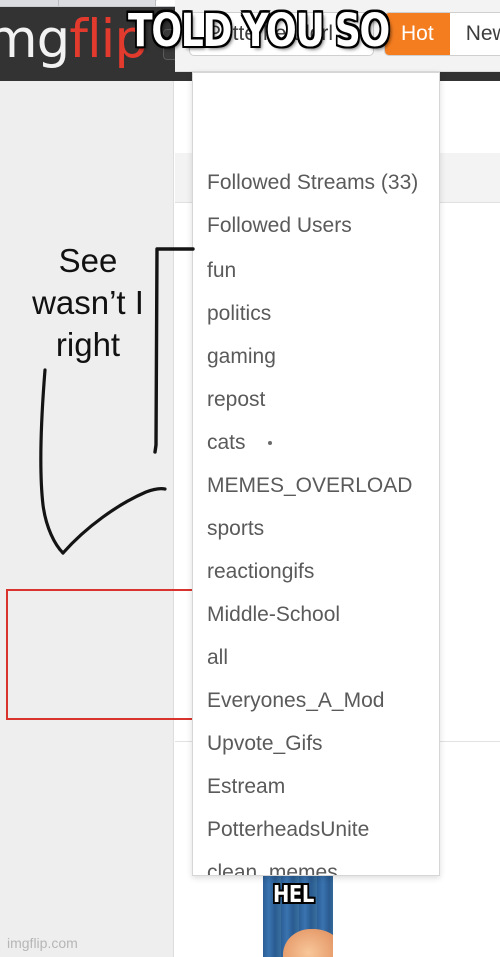  I want to click on dropdown-item: fun, so click(221, 270).